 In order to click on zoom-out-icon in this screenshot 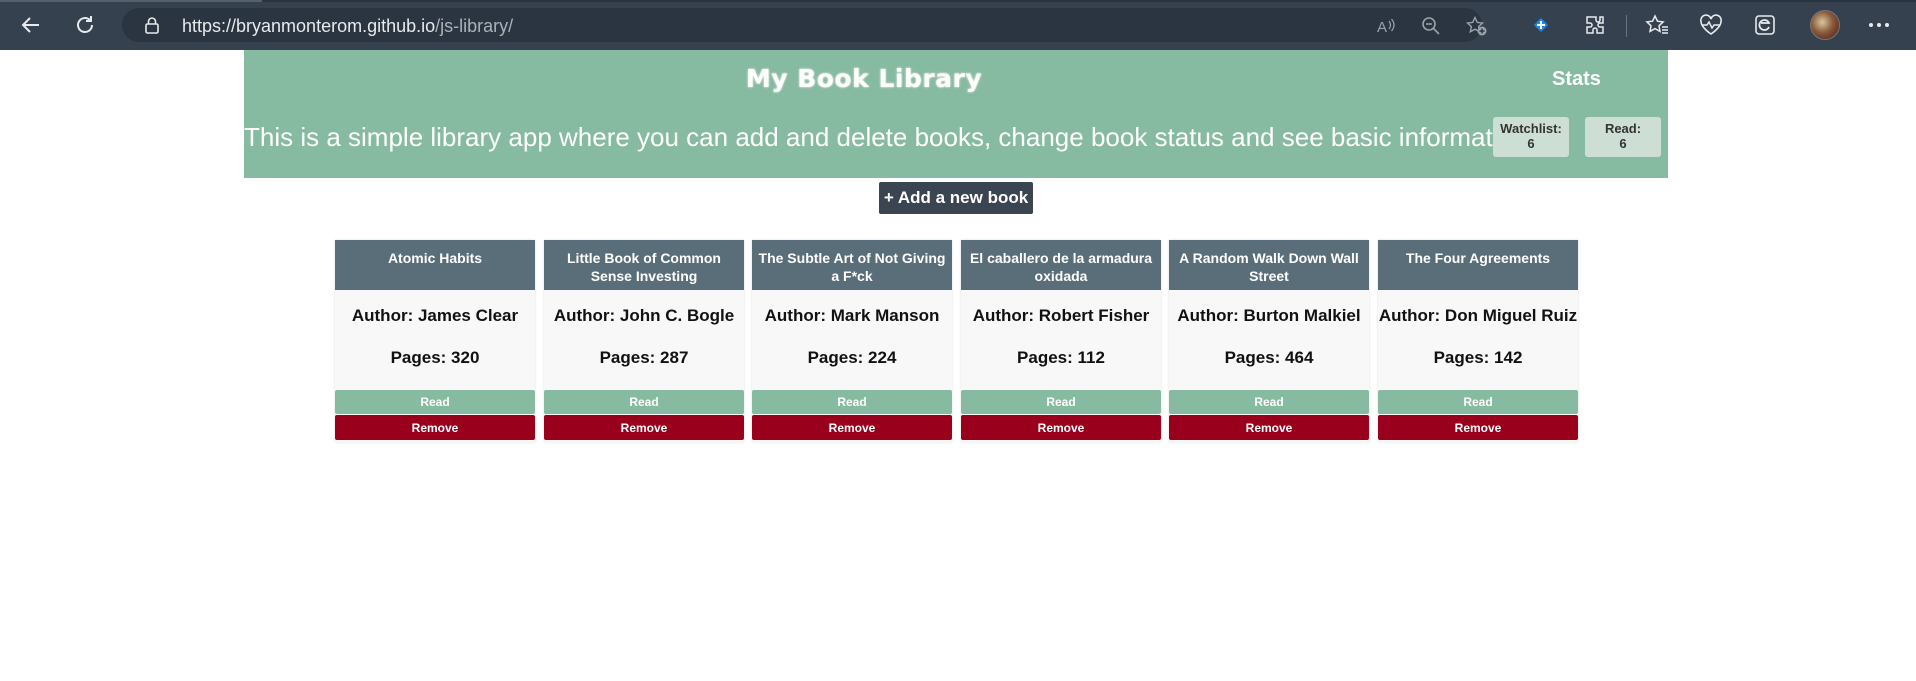, I will do `click(1431, 26)`.